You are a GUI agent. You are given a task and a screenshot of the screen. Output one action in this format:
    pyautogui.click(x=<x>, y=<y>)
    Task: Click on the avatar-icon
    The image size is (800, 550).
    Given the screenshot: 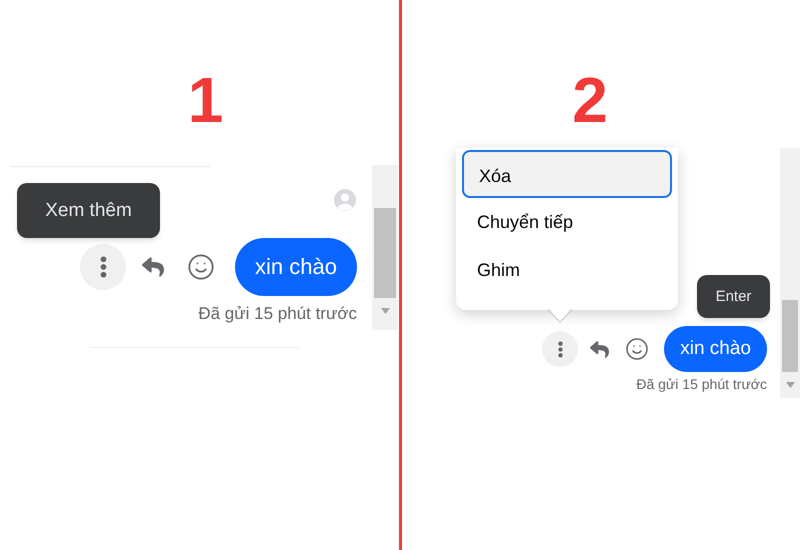 What is the action you would take?
    pyautogui.click(x=345, y=200)
    